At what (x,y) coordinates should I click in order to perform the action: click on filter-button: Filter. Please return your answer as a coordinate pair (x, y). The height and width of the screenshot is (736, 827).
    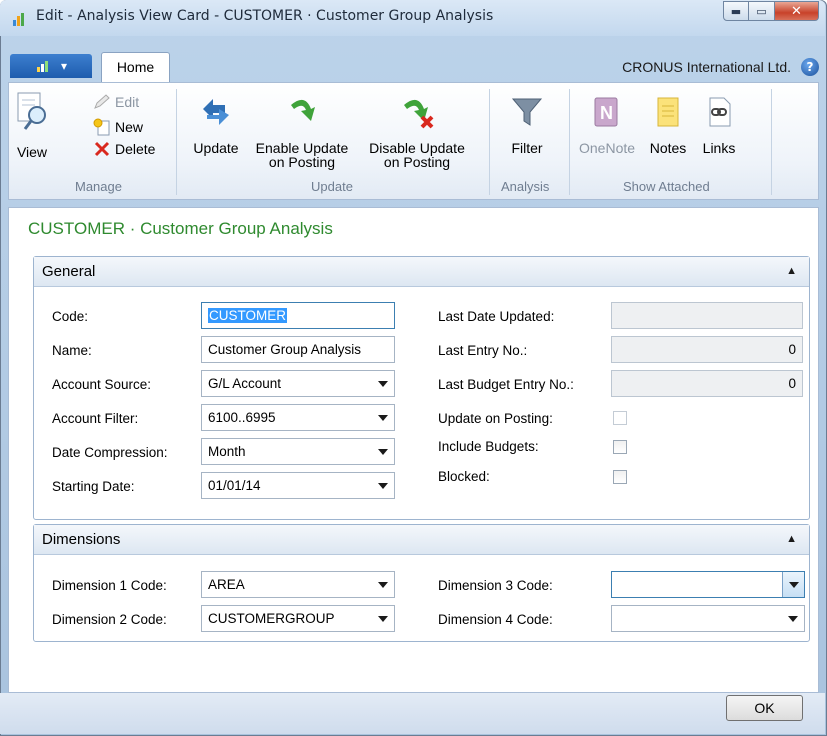
    Looking at the image, I should click on (527, 125).